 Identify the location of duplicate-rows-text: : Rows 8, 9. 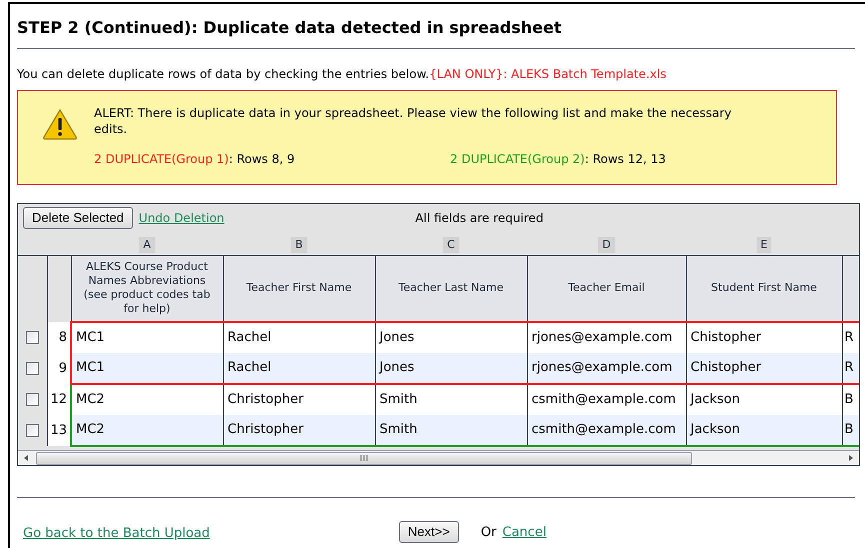
(261, 159).